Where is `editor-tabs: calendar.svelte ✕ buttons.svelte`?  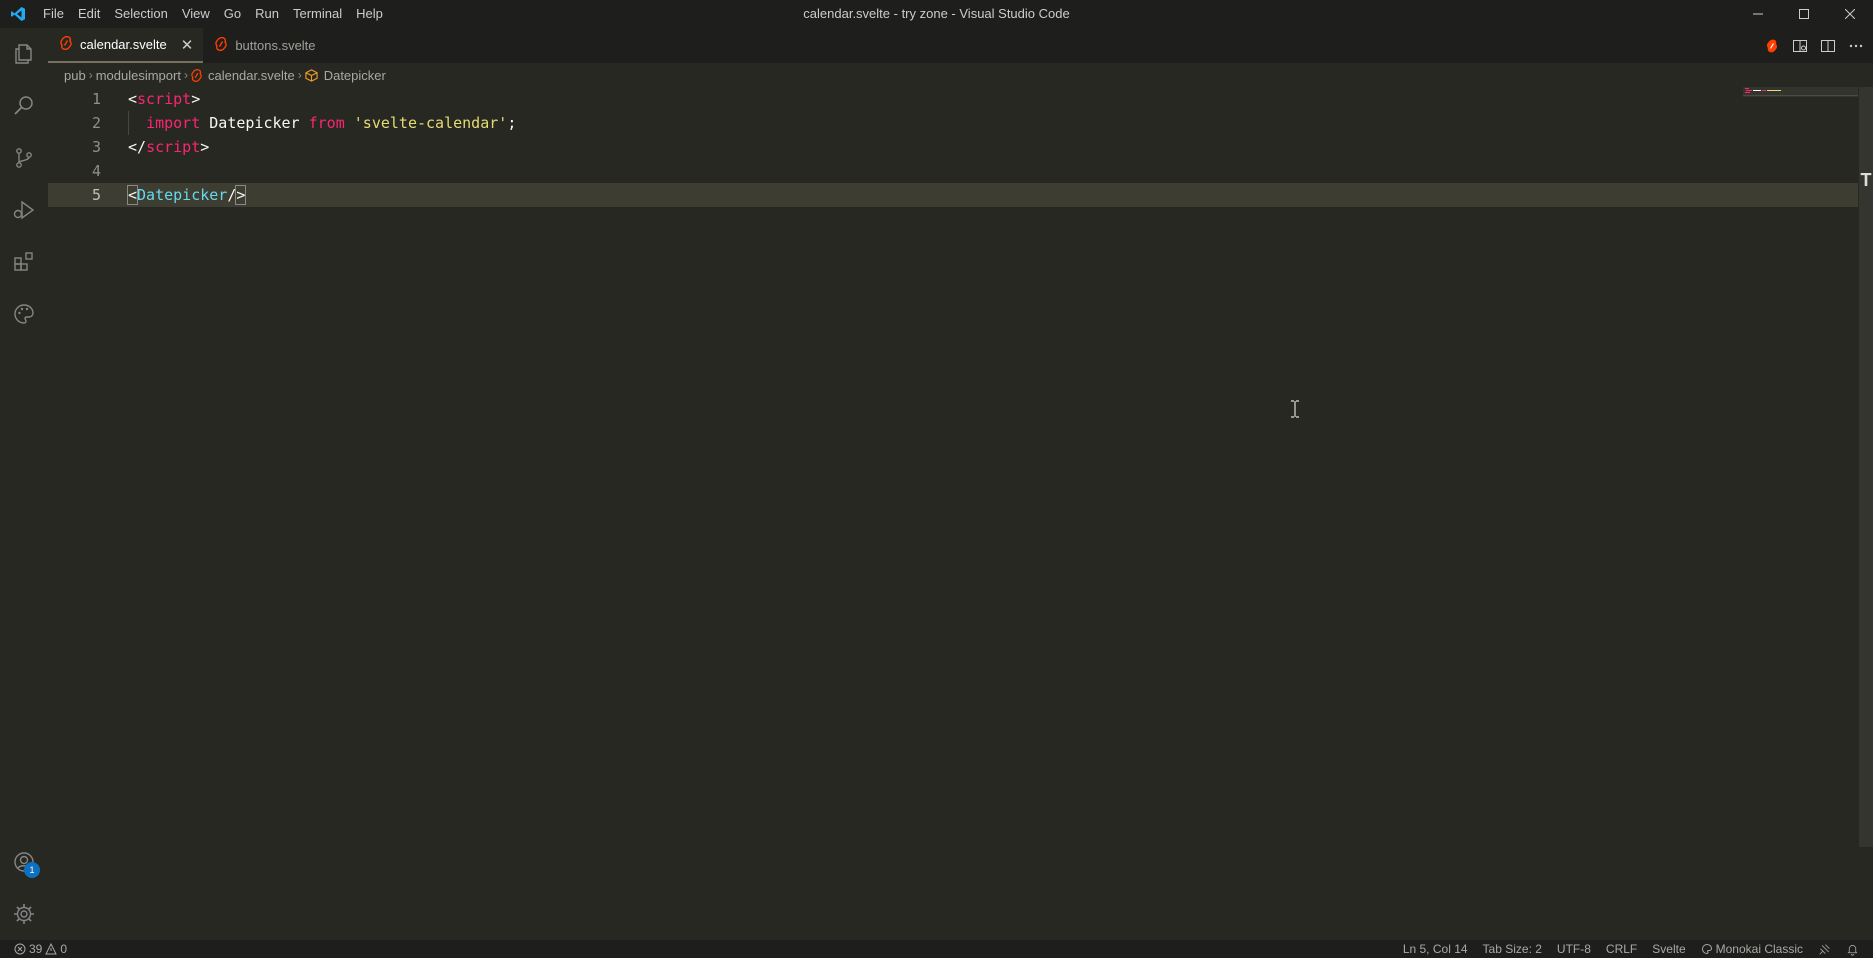 editor-tabs: calendar.svelte ✕ buttons.svelte is located at coordinates (960, 45).